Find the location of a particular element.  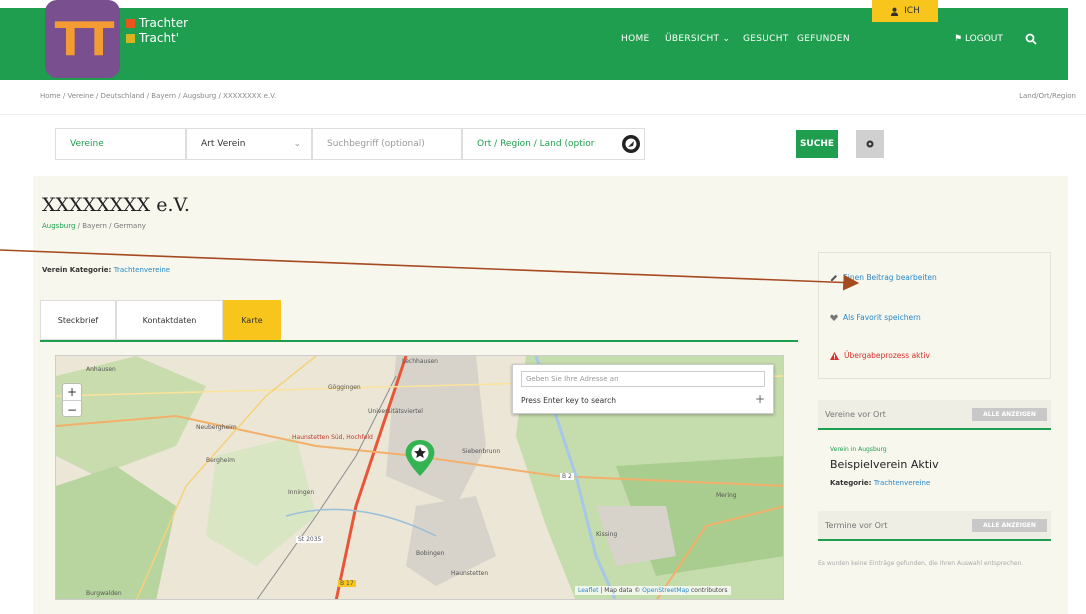

nav-uebersicht: ÜBERSICHT ⌄ is located at coordinates (697, 39).